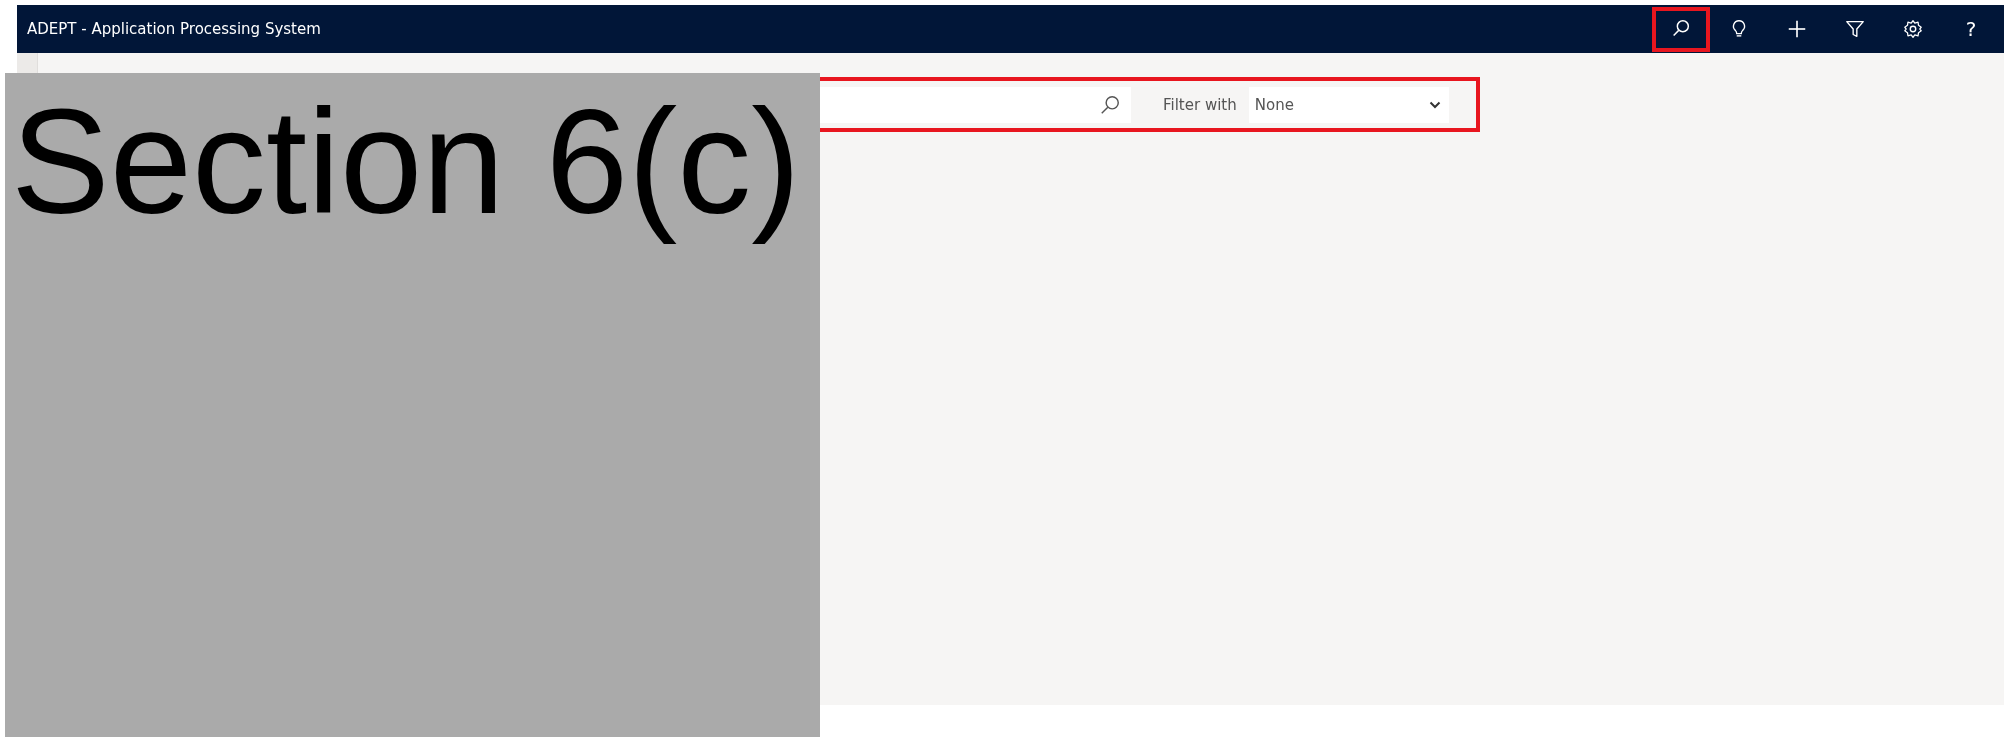 This screenshot has width=2004, height=737. Describe the element at coordinates (1855, 29) in the screenshot. I see `filter-icon` at that location.